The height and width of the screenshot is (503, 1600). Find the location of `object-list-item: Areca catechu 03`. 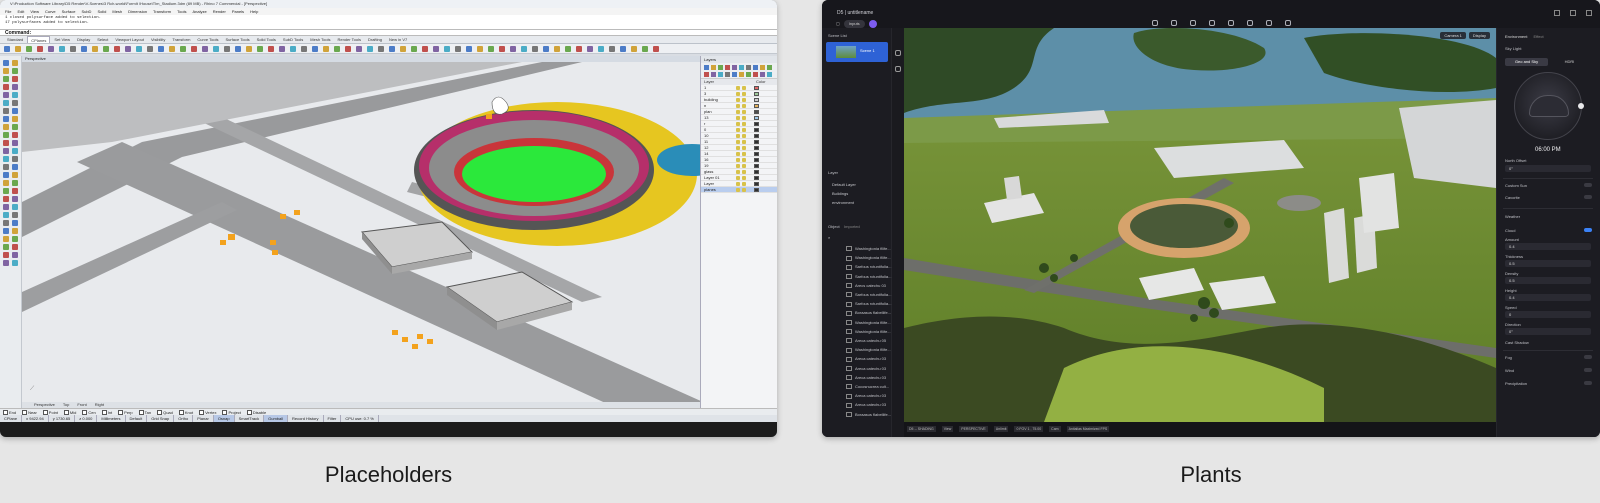

object-list-item: Areca catechu 03 is located at coordinates (866, 368).